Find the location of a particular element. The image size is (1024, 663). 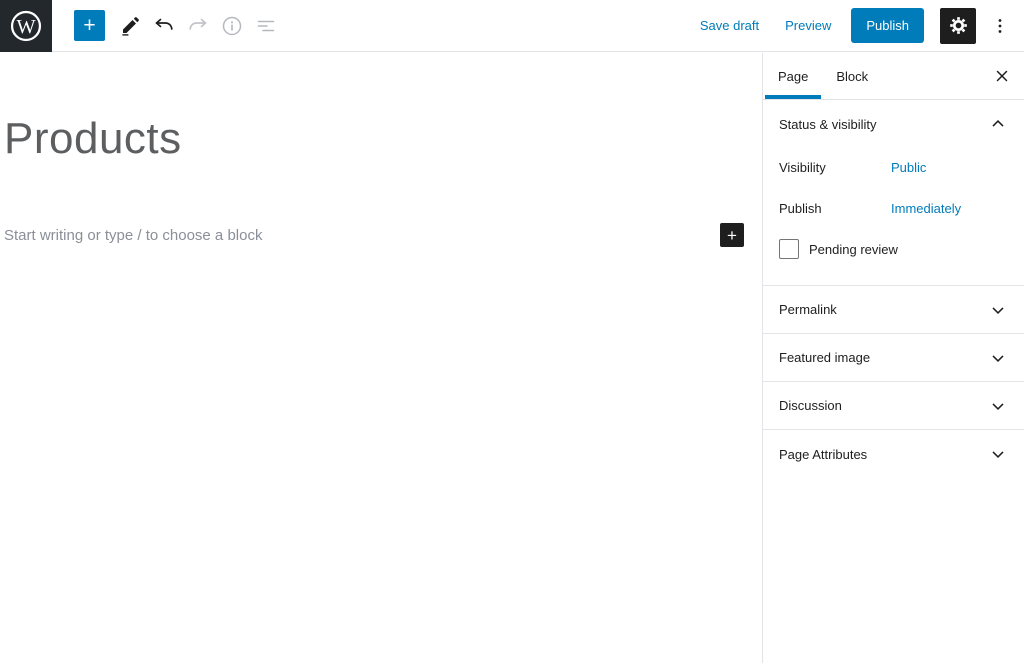

post-title-input: Products is located at coordinates (382, 139).